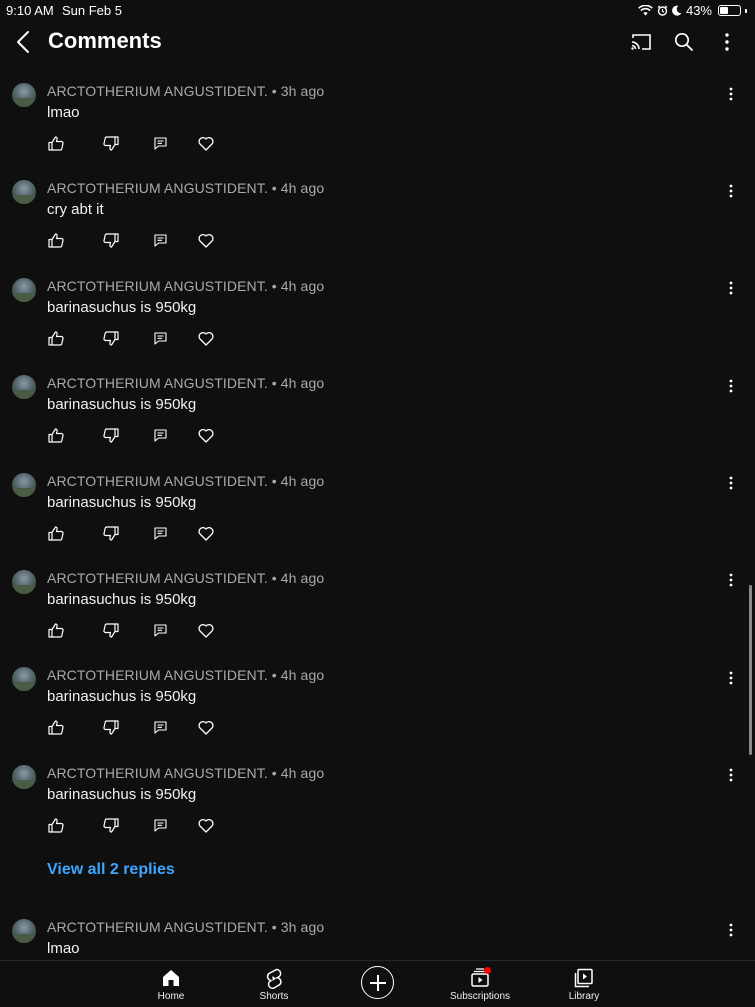  What do you see at coordinates (111, 870) in the screenshot?
I see `view-replies-link: View all 2 replies` at bounding box center [111, 870].